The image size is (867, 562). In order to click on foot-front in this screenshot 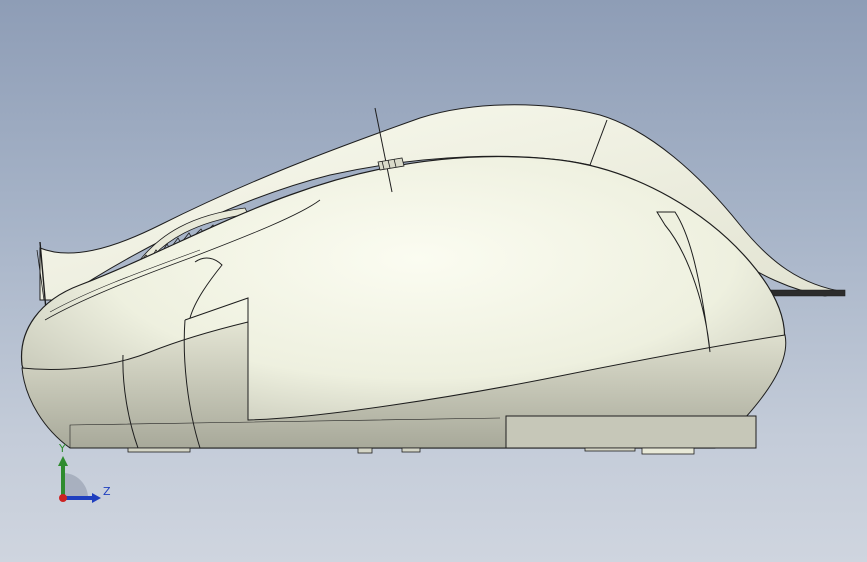, I will do `click(159, 450)`.